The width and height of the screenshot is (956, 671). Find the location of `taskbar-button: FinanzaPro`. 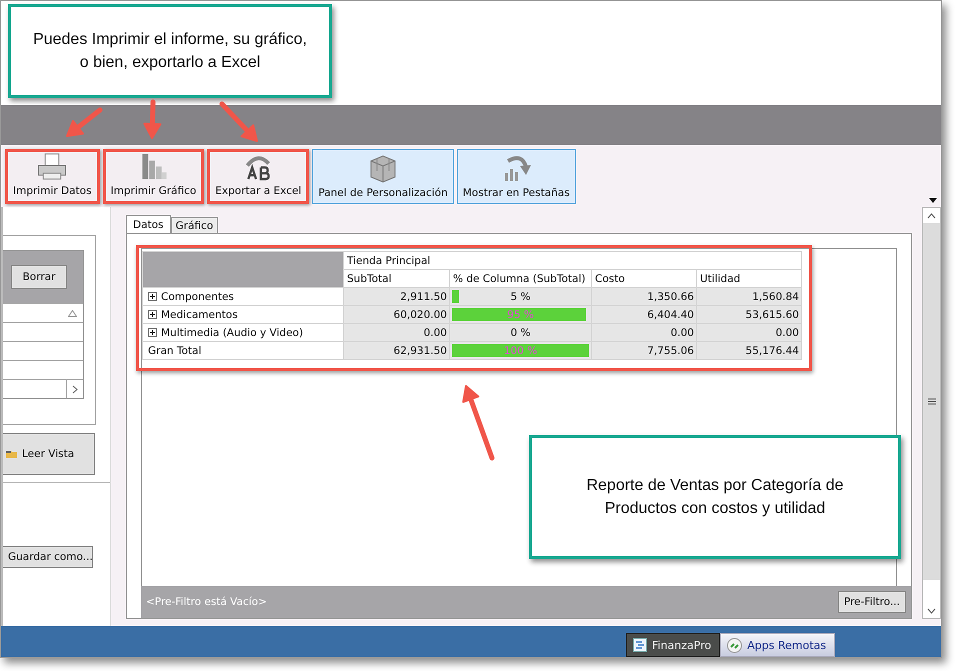

taskbar-button: FinanzaPro is located at coordinates (673, 645).